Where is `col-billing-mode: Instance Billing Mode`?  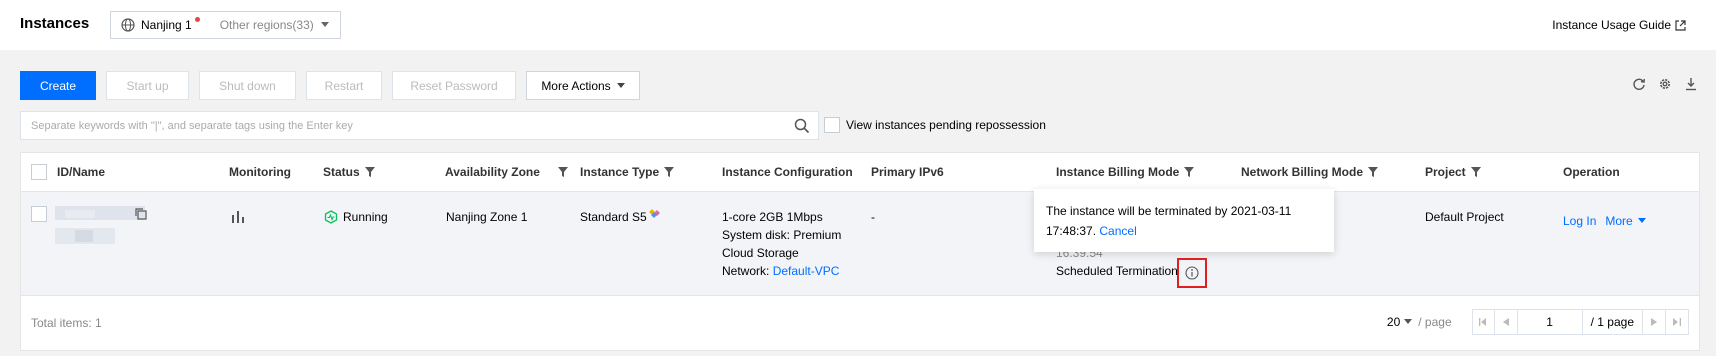
col-billing-mode: Instance Billing Mode is located at coordinates (1125, 172).